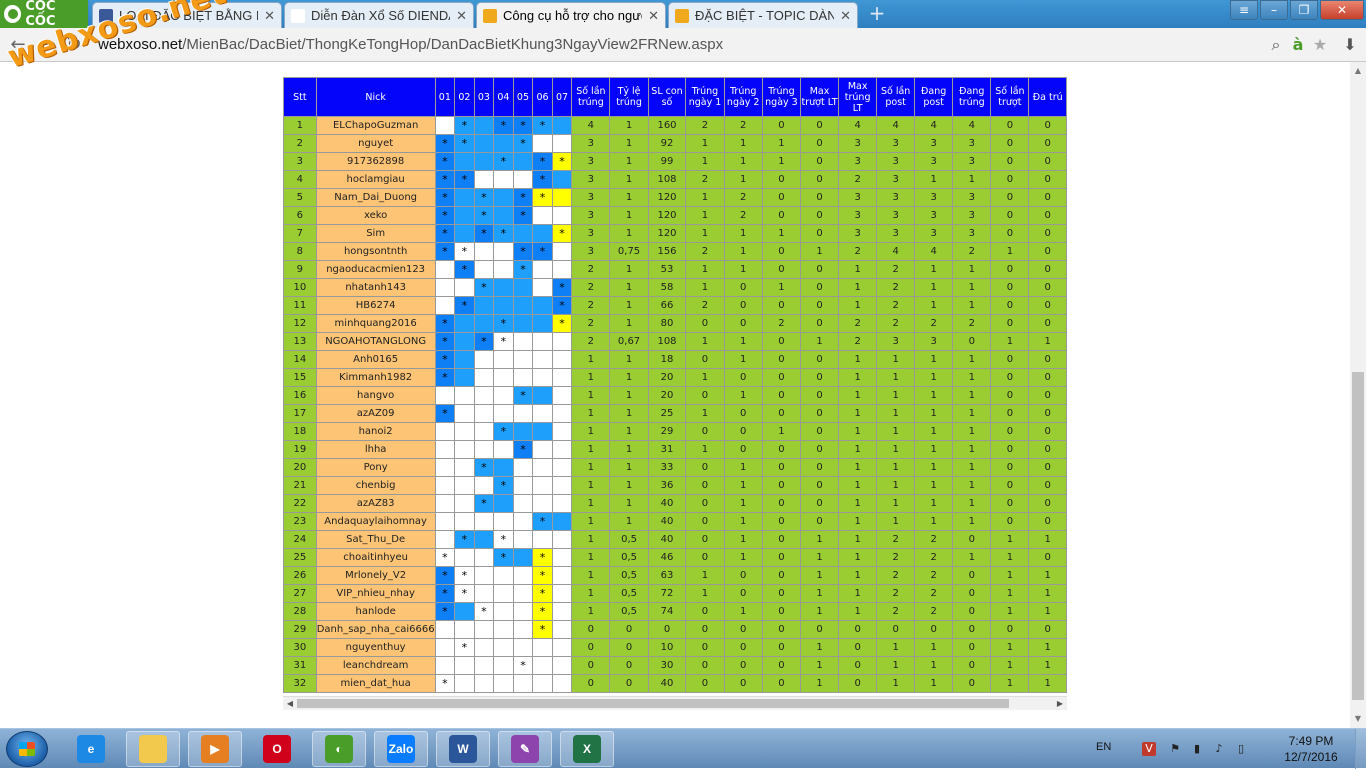 The width and height of the screenshot is (1366, 769). Describe the element at coordinates (375, 647) in the screenshot. I see `nick-cell: nguyenthuy` at that location.